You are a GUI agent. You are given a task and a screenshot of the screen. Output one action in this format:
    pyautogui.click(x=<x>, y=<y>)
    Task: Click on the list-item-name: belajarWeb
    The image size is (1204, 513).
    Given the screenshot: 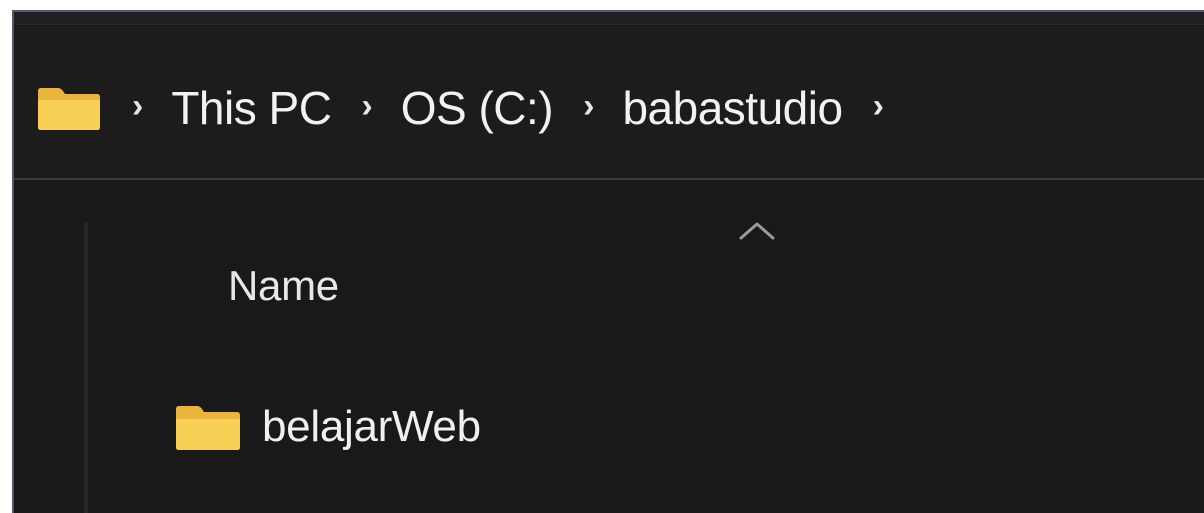 What is the action you would take?
    pyautogui.click(x=371, y=426)
    